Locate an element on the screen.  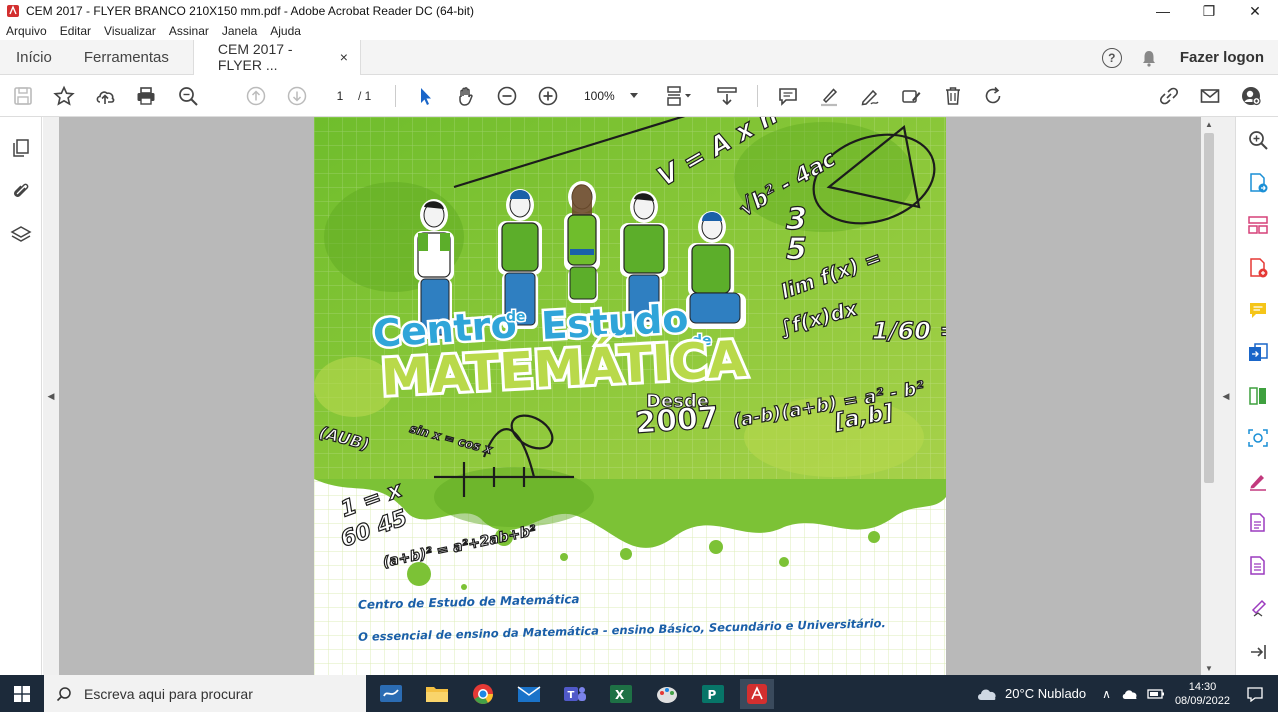
taskbar-app-publisher: P is located at coordinates (713, 694).